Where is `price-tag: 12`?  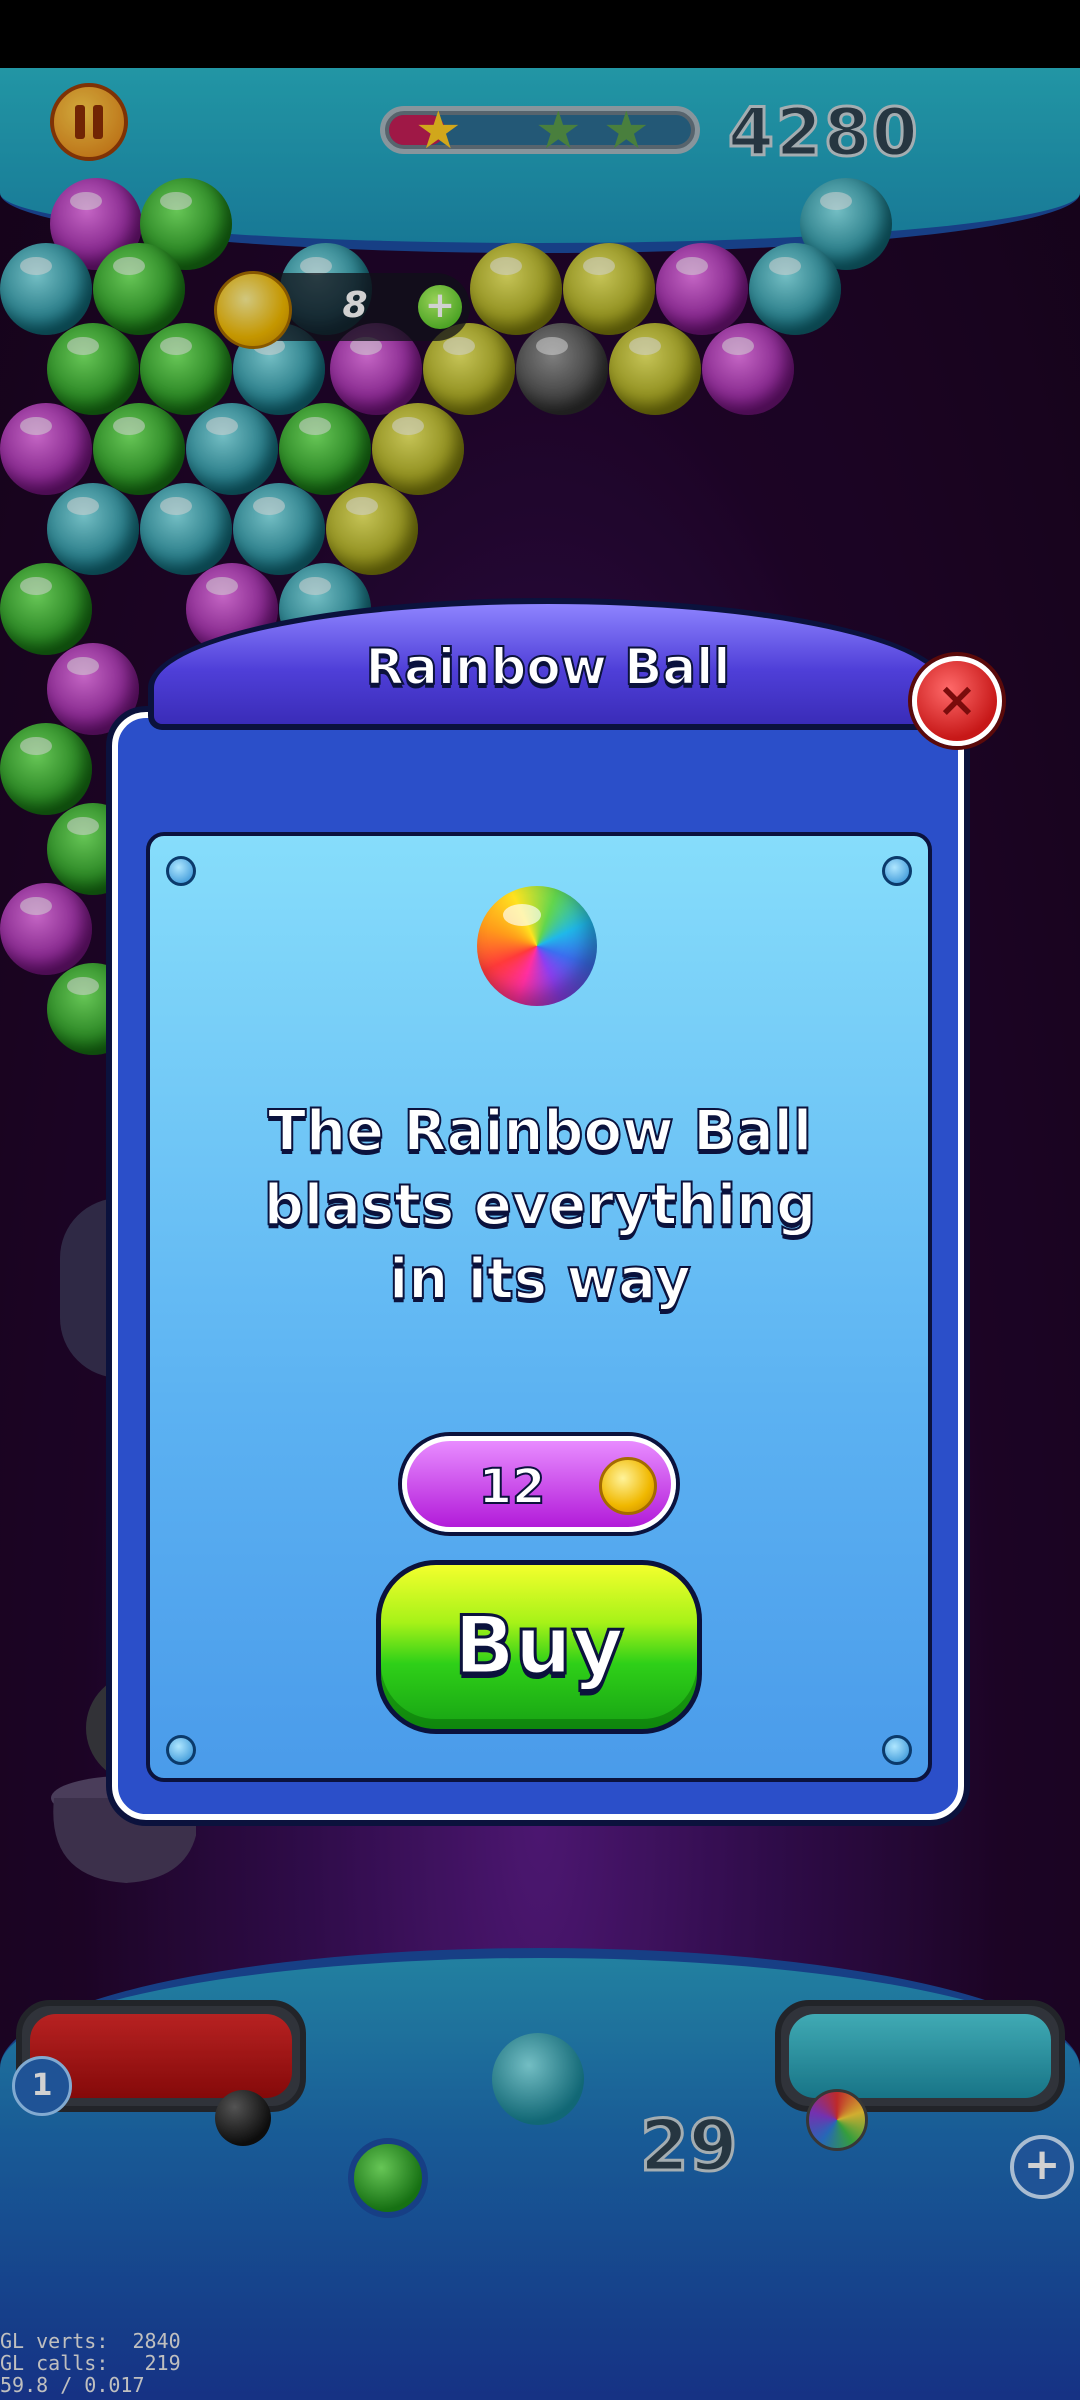
price-tag: 12 is located at coordinates (539, 1484).